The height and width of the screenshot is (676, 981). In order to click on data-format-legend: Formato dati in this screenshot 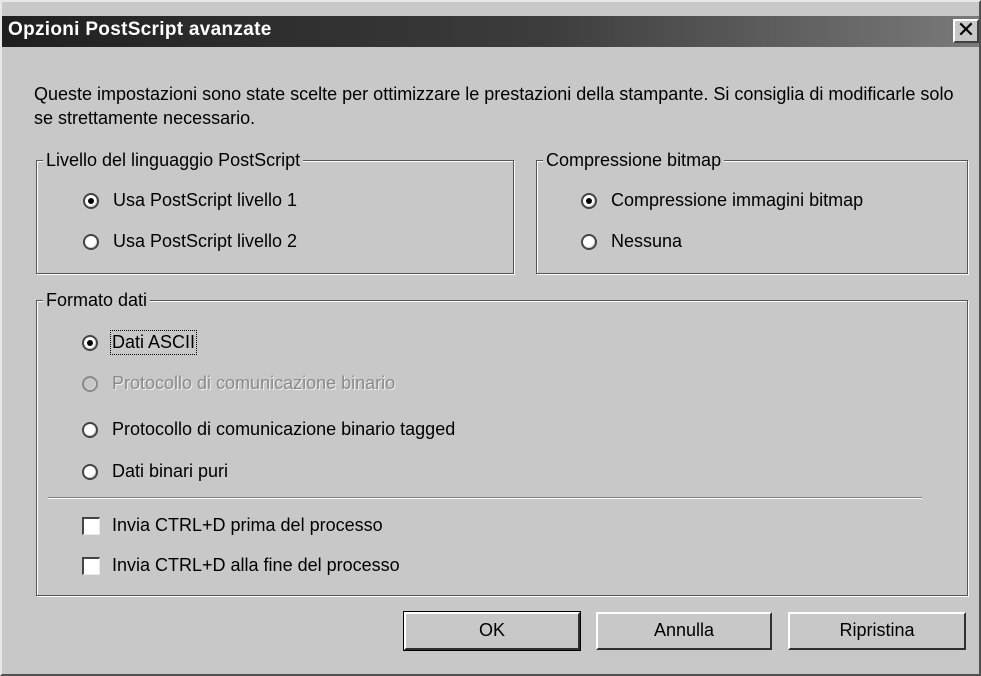, I will do `click(97, 300)`.